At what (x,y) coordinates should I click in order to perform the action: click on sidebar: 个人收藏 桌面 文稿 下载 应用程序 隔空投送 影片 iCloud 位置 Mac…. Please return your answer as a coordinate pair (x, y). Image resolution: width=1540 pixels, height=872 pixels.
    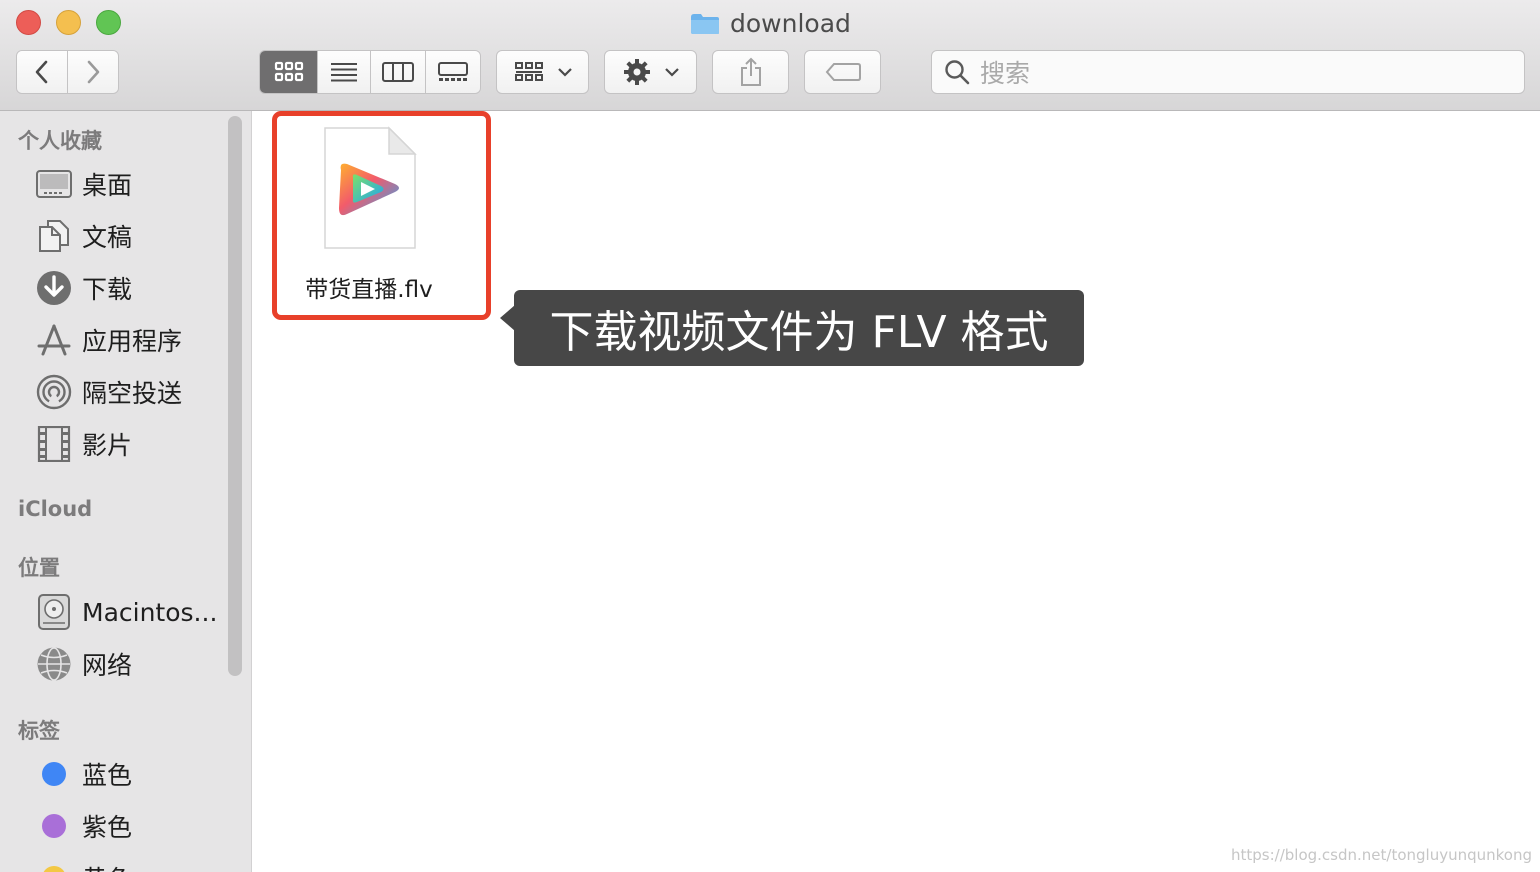
    Looking at the image, I should click on (126, 491).